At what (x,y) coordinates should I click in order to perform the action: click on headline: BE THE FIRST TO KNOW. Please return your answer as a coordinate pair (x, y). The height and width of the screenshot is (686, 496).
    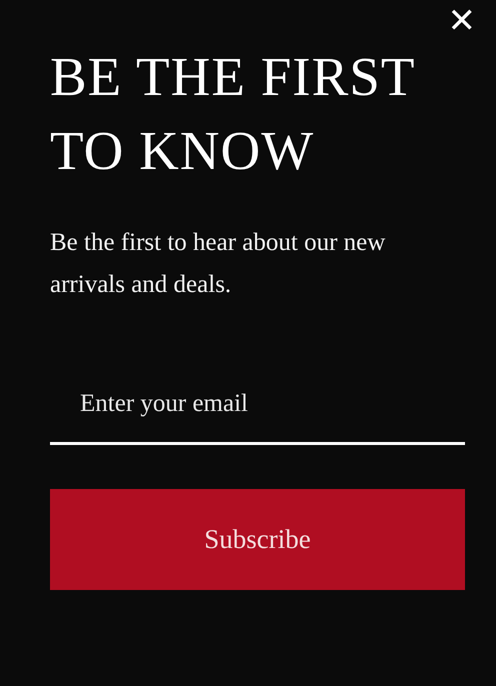
    Looking at the image, I should click on (233, 114).